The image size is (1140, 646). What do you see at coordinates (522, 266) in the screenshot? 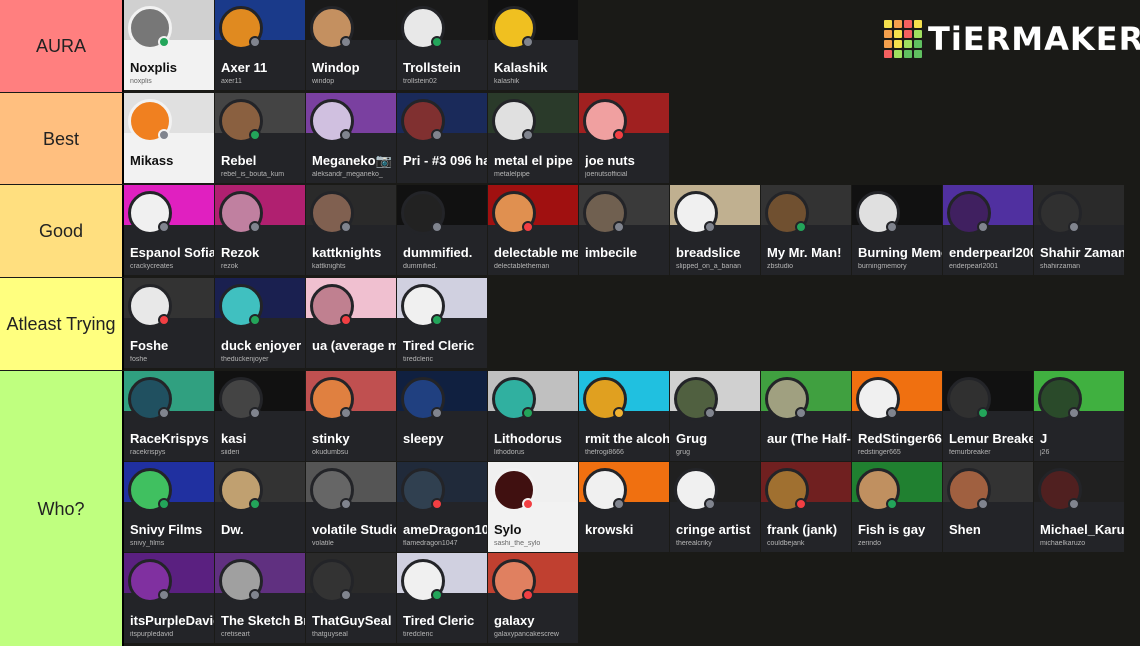
I see `username: delectabletheman` at bounding box center [522, 266].